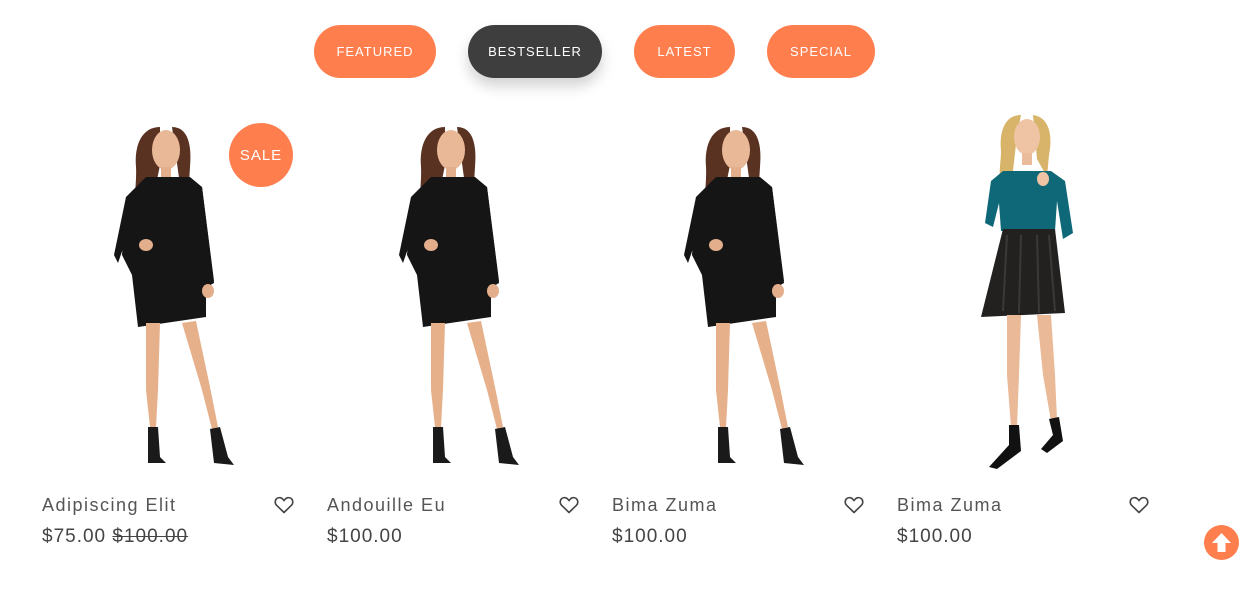 The height and width of the screenshot is (600, 1257). I want to click on product-name: Andouille Eu, so click(386, 505).